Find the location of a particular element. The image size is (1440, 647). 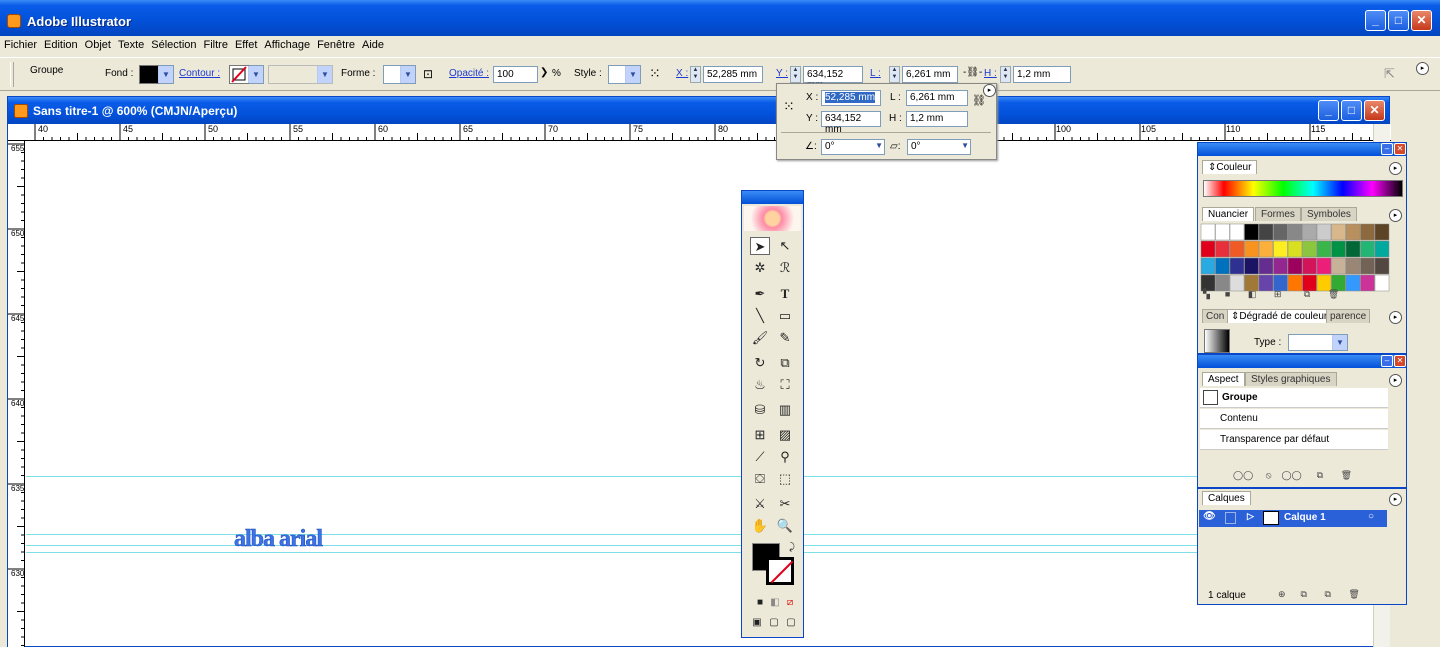

graph-tool-icon: ▥ is located at coordinates (785, 410).